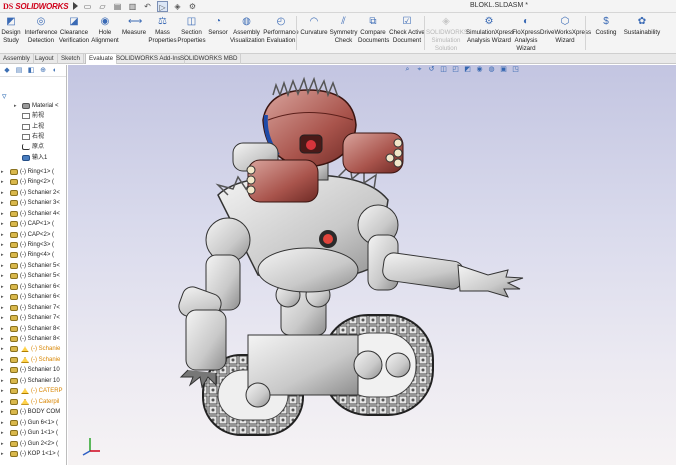 The width and height of the screenshot is (676, 465). I want to click on tree-item-component: ▸ (-) Schanier 4<, so click(33, 214).